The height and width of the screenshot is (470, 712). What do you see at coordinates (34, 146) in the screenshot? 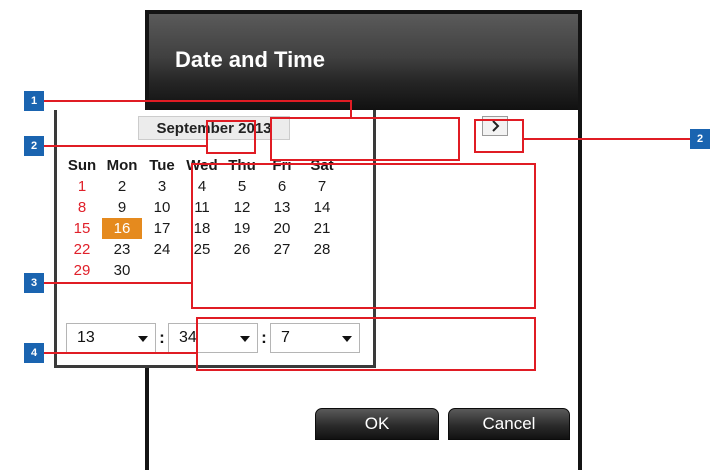
I see `callout-badge-2-left: 2` at bounding box center [34, 146].